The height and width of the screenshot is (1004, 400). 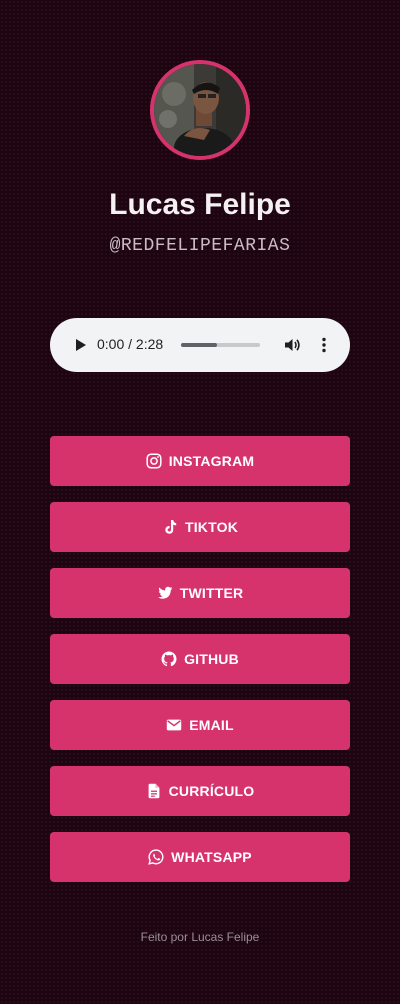 What do you see at coordinates (200, 204) in the screenshot?
I see `profile-name: Lucas Felipe` at bounding box center [200, 204].